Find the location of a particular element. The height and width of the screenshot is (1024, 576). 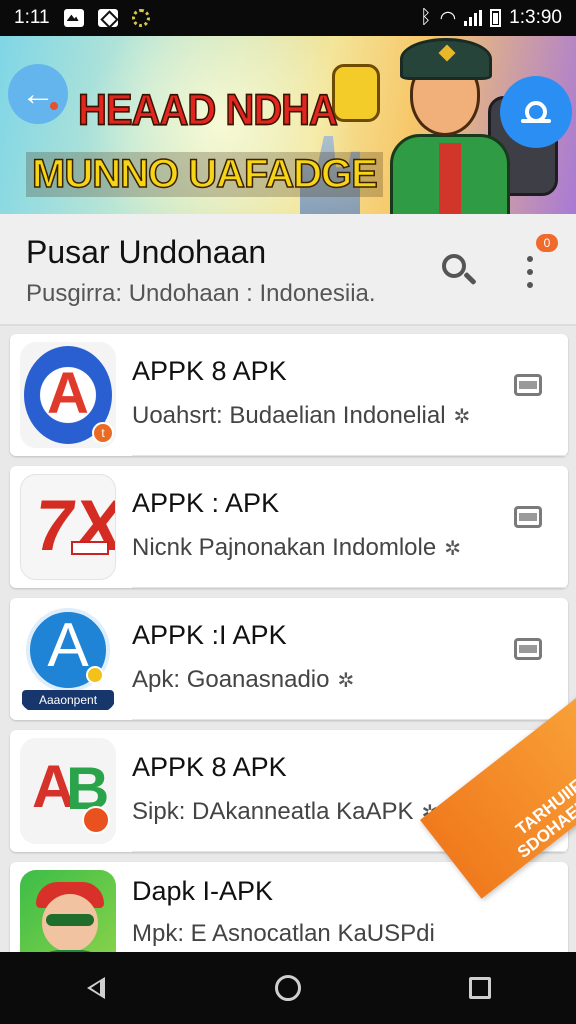

page-title: Pusar Undohaan is located at coordinates (146, 252).